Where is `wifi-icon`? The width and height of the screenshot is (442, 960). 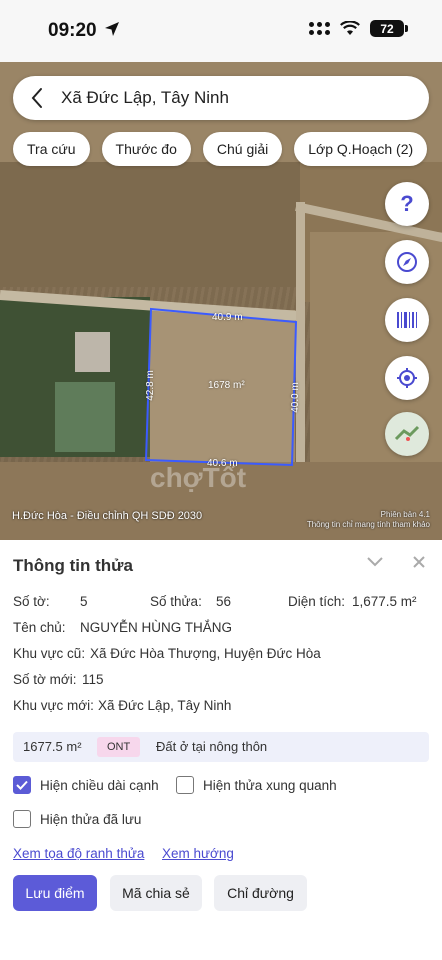 wifi-icon is located at coordinates (350, 28).